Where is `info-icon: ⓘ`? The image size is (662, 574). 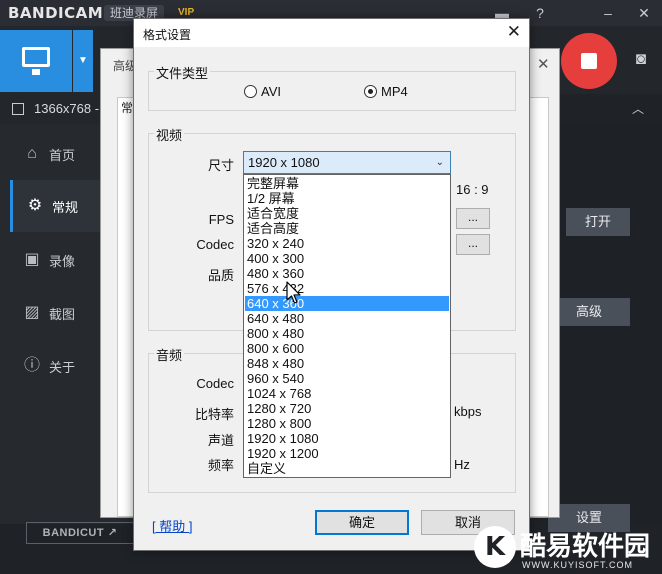
info-icon: ⓘ is located at coordinates (31, 365).